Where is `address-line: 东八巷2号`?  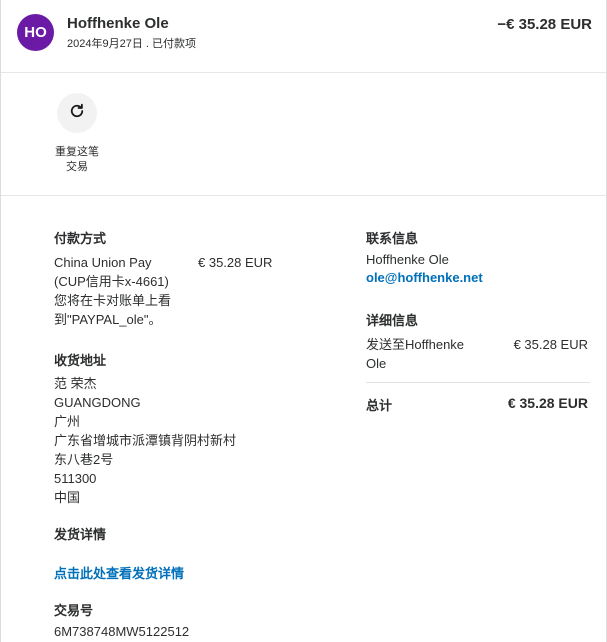
address-line: 东八巷2号 is located at coordinates (84, 459).